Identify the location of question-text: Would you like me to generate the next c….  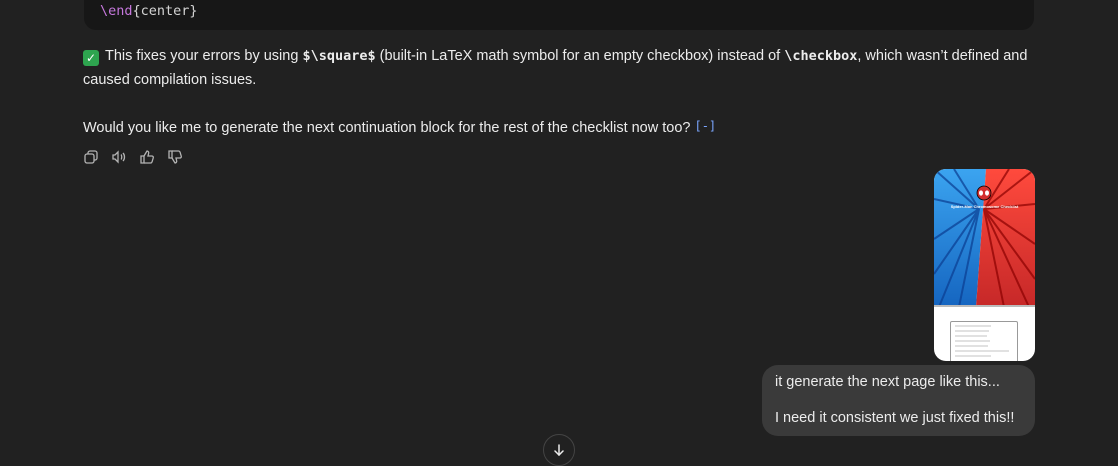
(387, 128).